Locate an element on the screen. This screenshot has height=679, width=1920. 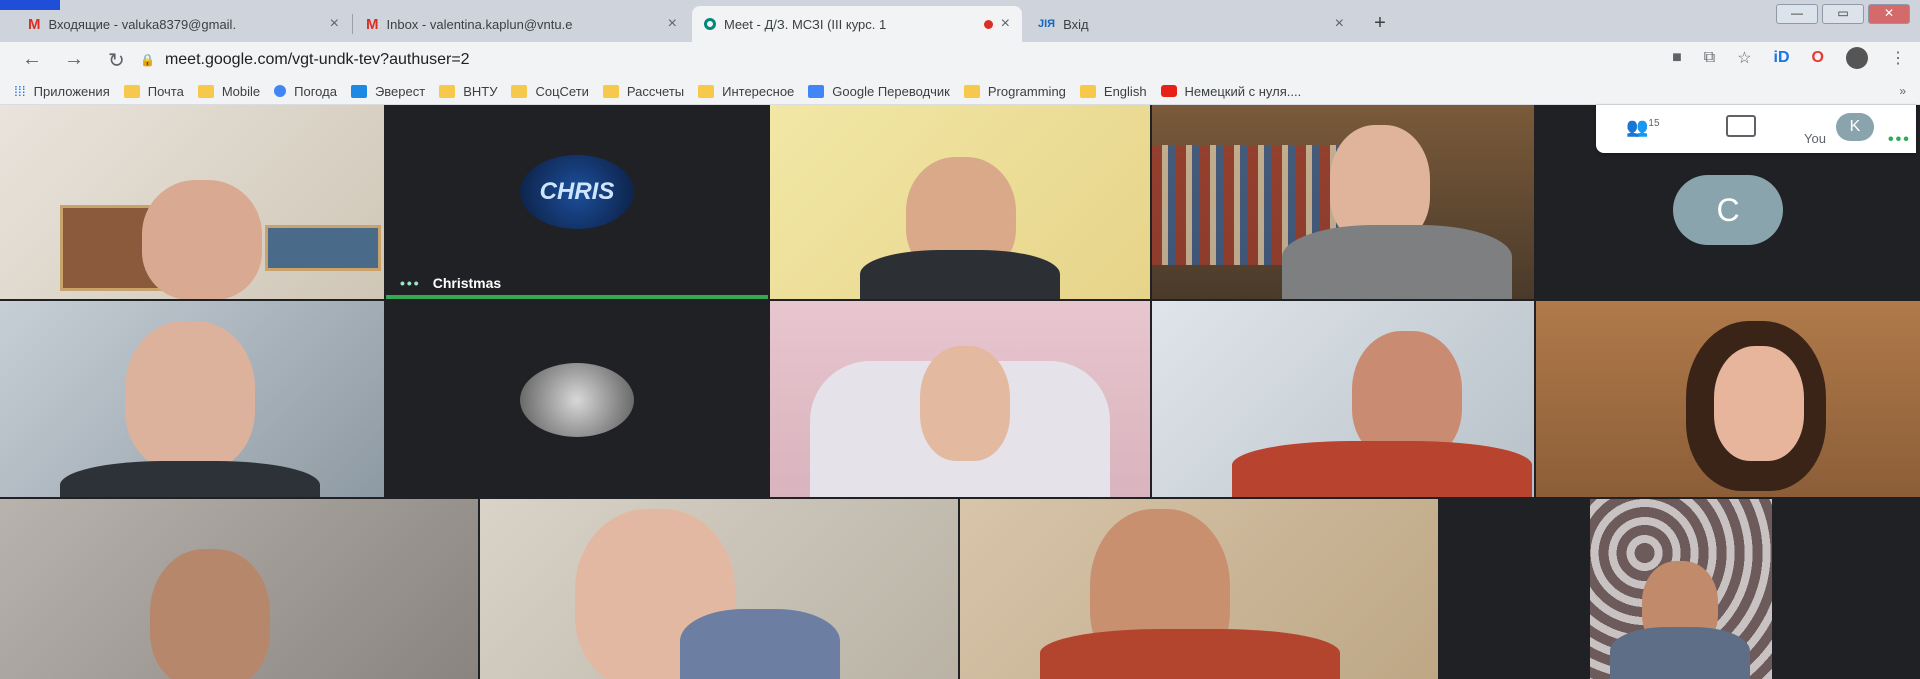
bookmark-weather: Погода is located at coordinates (305, 91).